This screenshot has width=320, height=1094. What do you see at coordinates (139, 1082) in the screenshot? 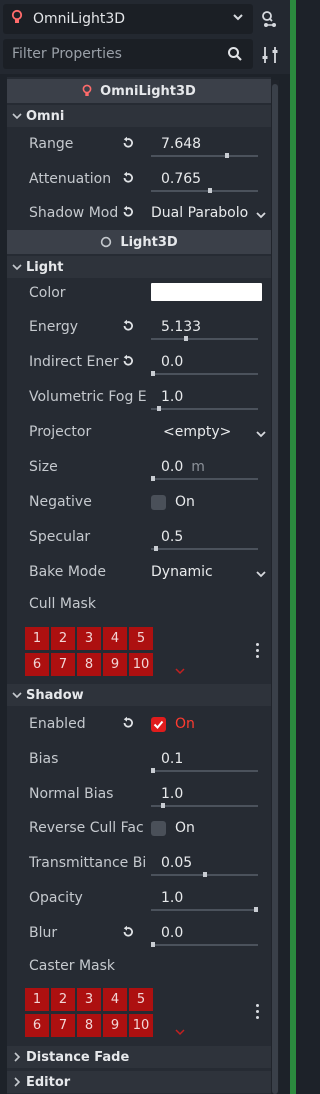
I see `section-editor: Editor` at bounding box center [139, 1082].